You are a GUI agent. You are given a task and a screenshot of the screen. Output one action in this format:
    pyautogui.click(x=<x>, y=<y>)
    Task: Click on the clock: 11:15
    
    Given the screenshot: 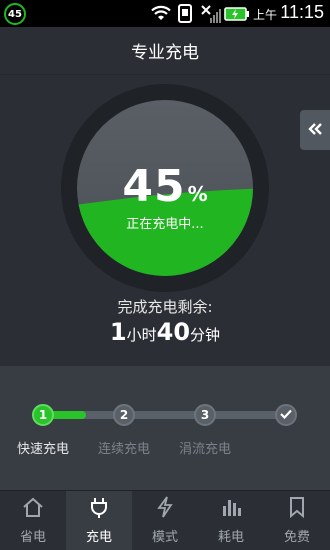 What is the action you would take?
    pyautogui.click(x=302, y=12)
    